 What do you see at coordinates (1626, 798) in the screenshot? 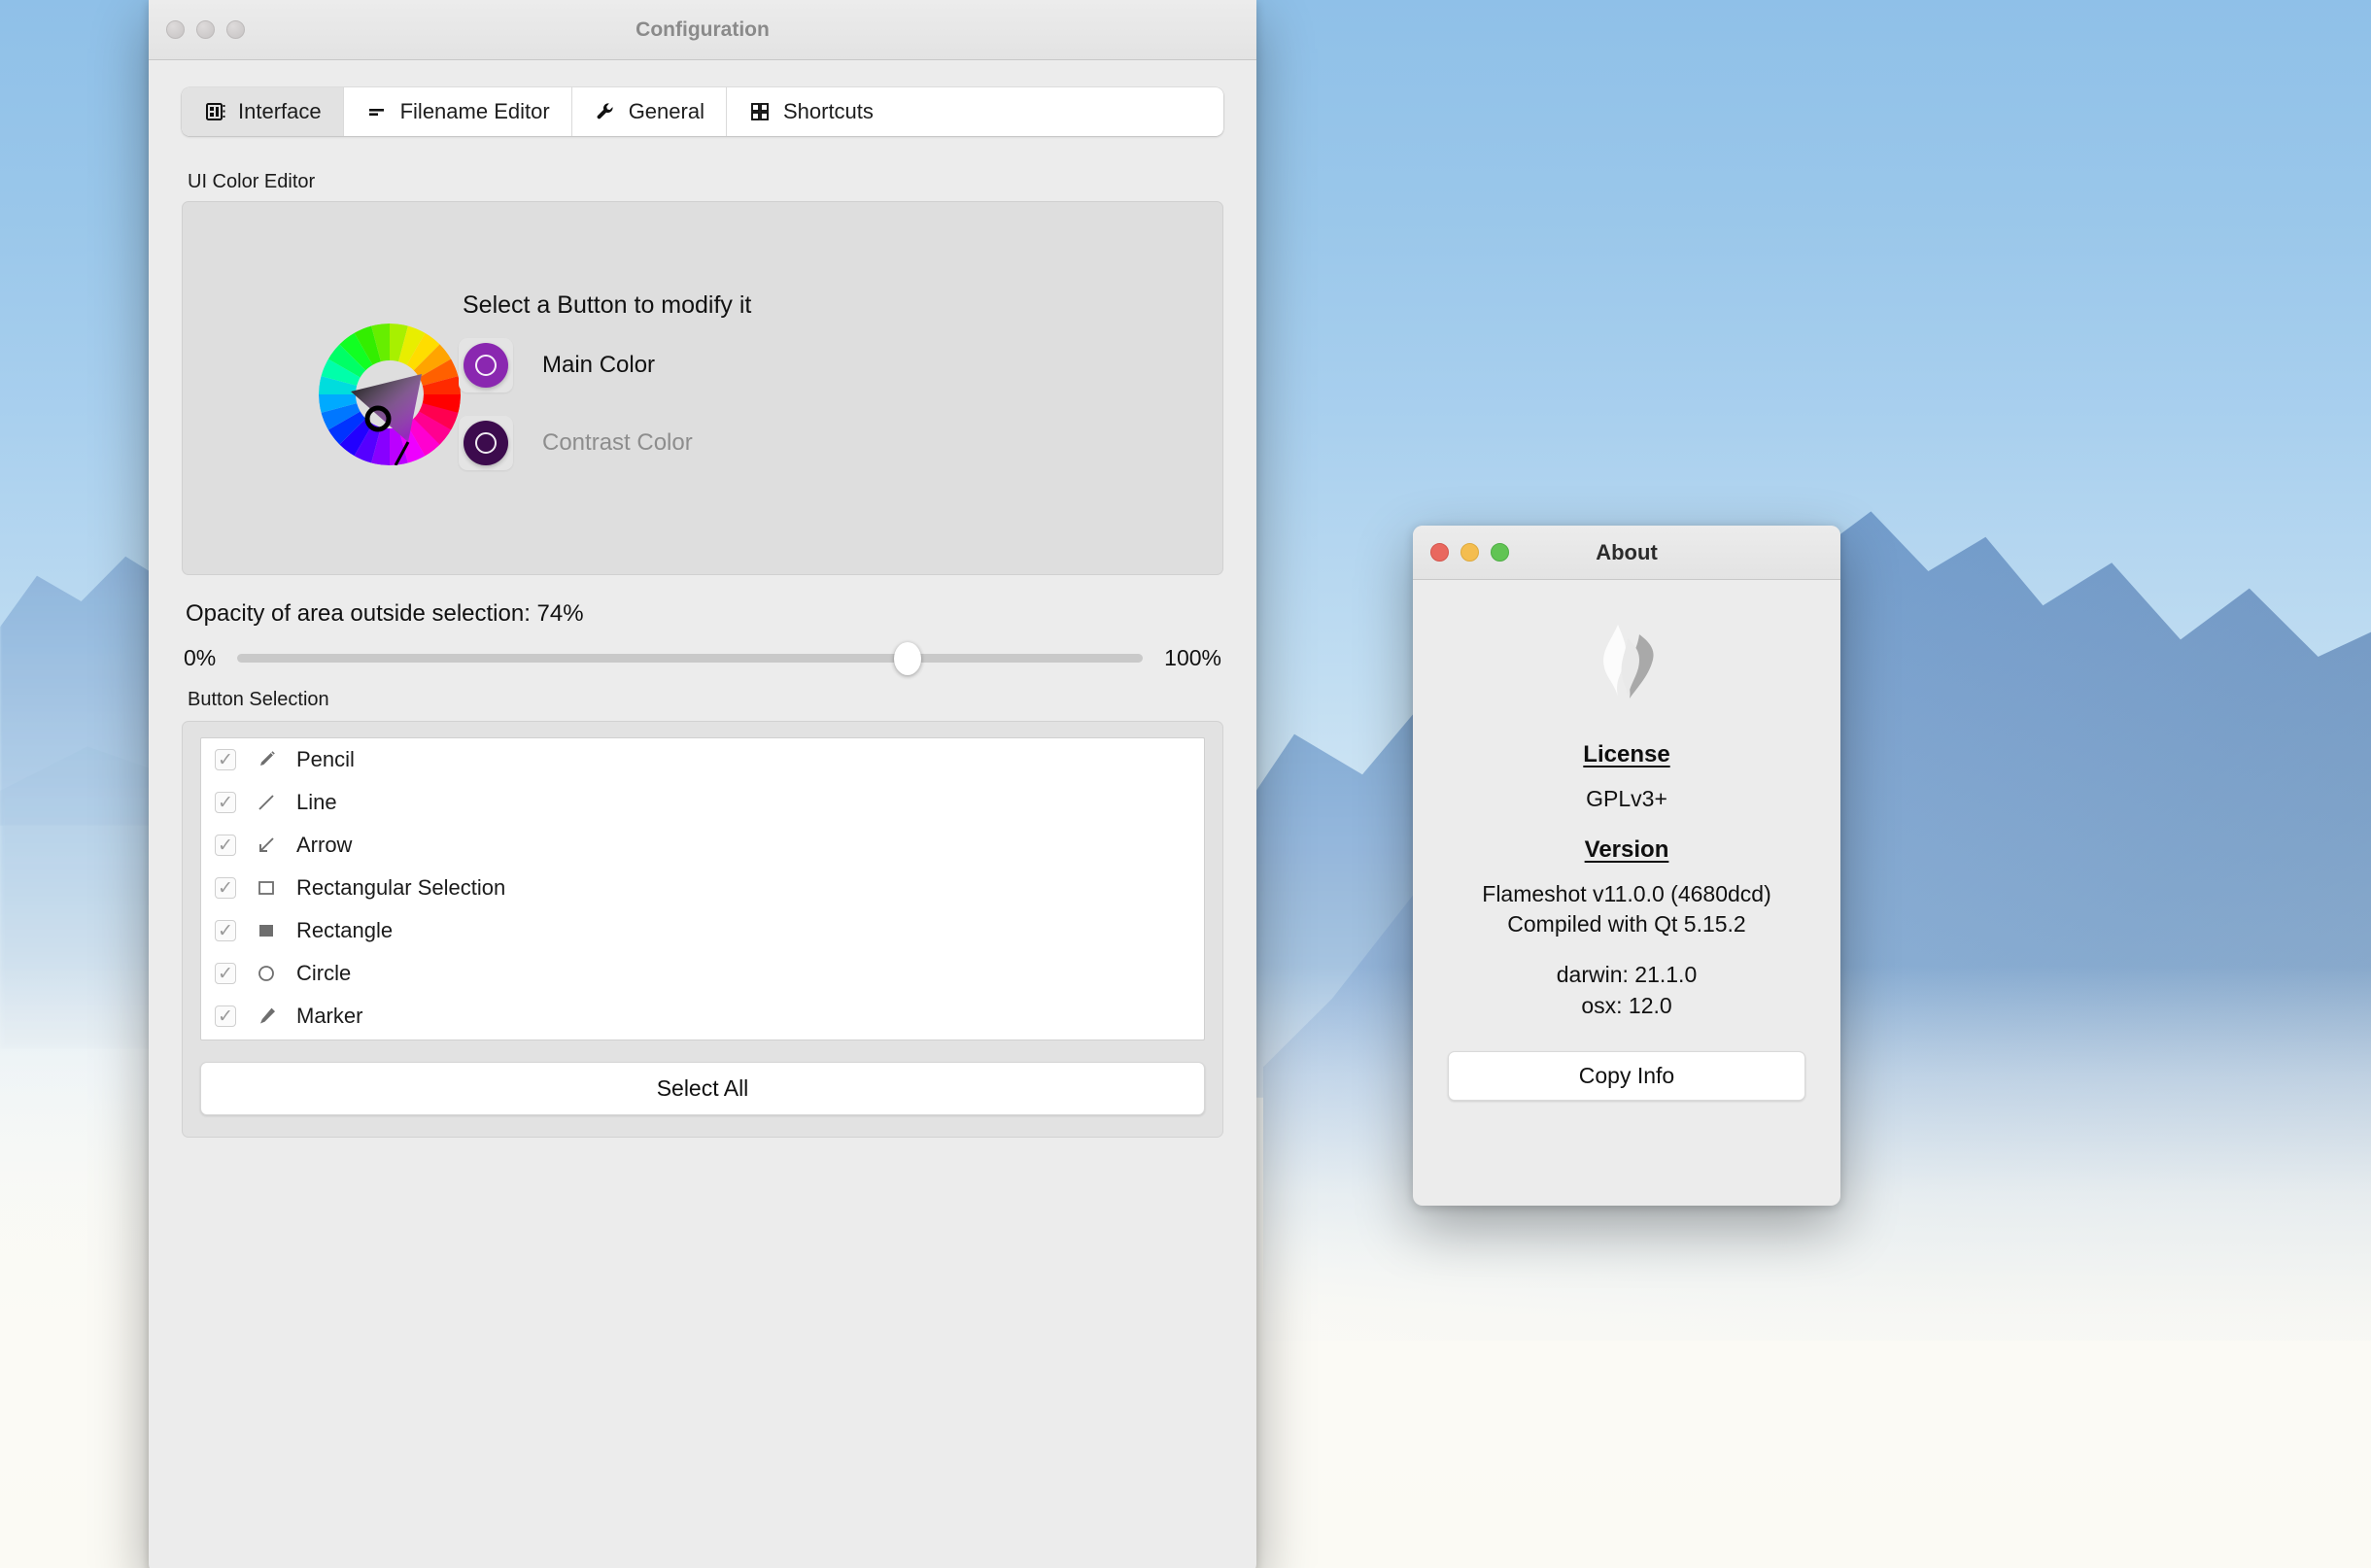
I see `license-value: GPLv3+` at bounding box center [1626, 798].